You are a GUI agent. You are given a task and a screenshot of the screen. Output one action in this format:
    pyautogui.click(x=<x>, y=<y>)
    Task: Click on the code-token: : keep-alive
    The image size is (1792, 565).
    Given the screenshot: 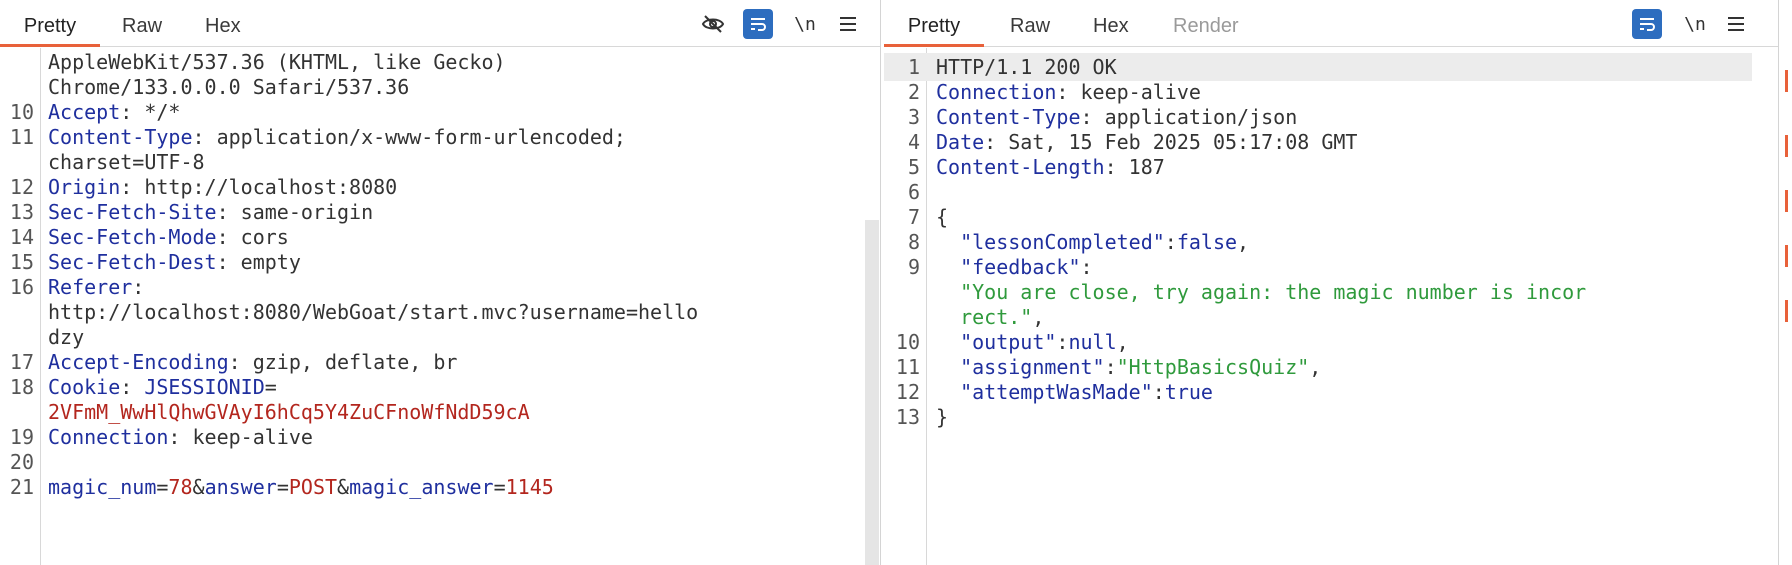 What is the action you would take?
    pyautogui.click(x=240, y=437)
    